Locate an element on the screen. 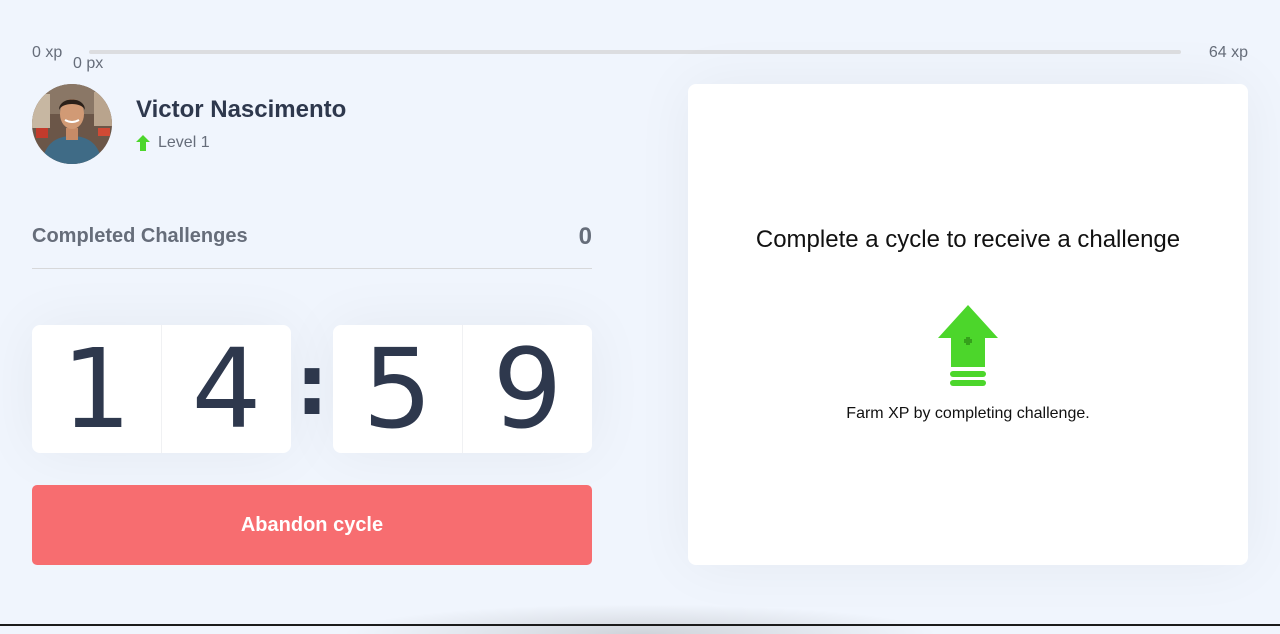 This screenshot has width=1280, height=634. minute-digit-tens: 1 is located at coordinates (96, 389).